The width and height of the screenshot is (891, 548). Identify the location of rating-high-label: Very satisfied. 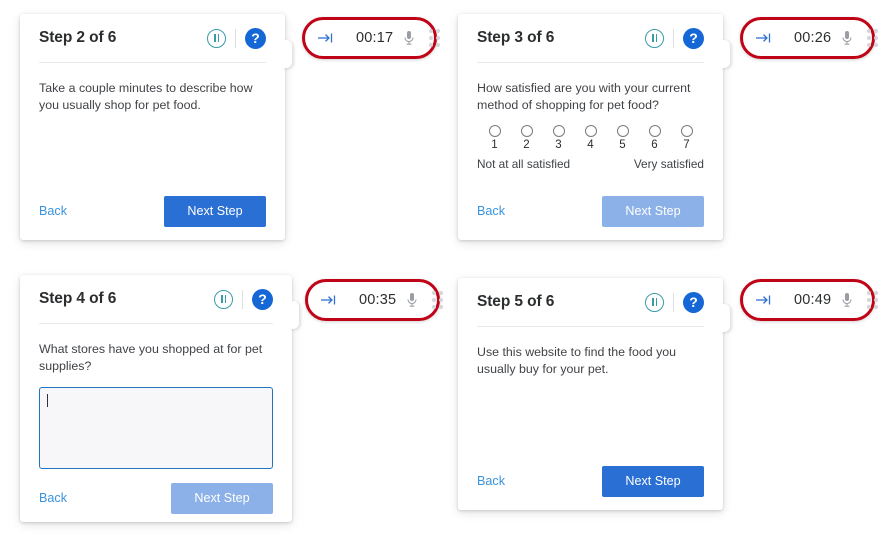
(668, 164).